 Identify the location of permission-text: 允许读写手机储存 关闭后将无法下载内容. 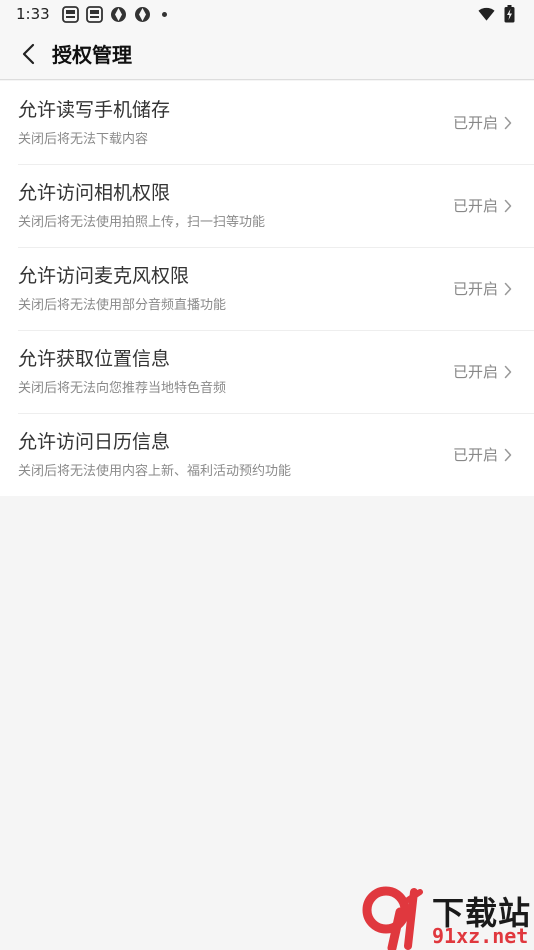
(235, 123).